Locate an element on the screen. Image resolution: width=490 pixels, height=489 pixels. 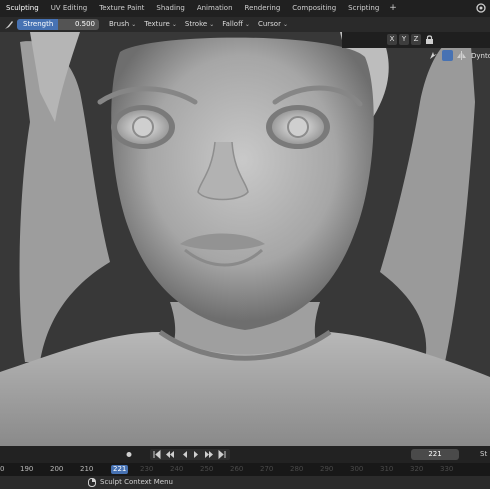
tab-scripting: Scripting is located at coordinates (363, 8).